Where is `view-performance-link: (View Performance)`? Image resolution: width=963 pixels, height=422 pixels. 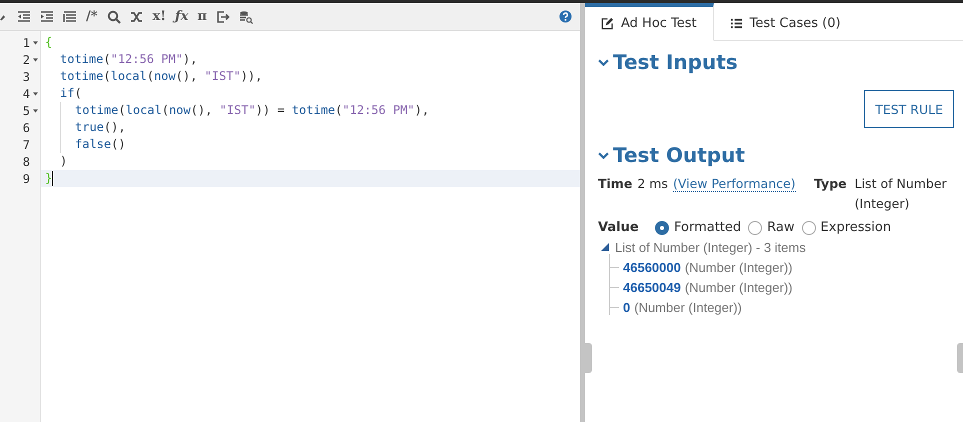
view-performance-link: (View Performance) is located at coordinates (734, 184).